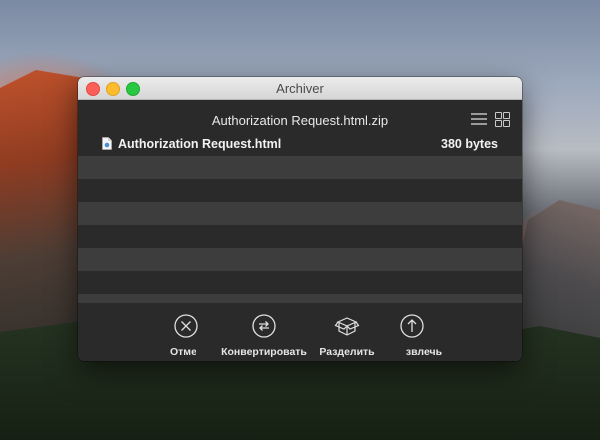 Image resolution: width=600 pixels, height=440 pixels. I want to click on convert-button: Конвертировать, so click(264, 336).